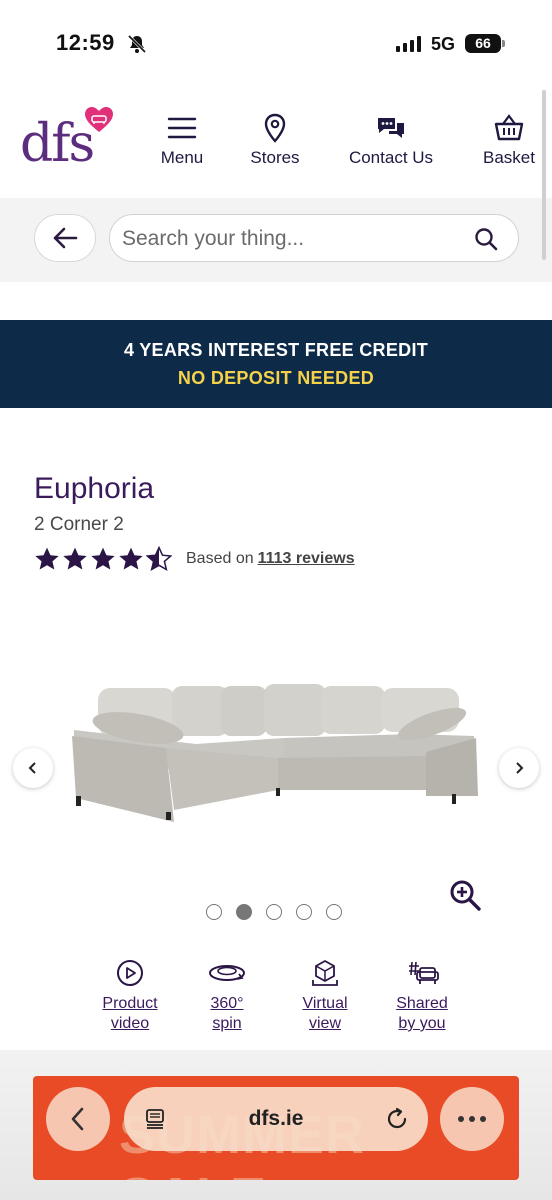 The image size is (552, 1200). I want to click on browser-back-button, so click(78, 1119).